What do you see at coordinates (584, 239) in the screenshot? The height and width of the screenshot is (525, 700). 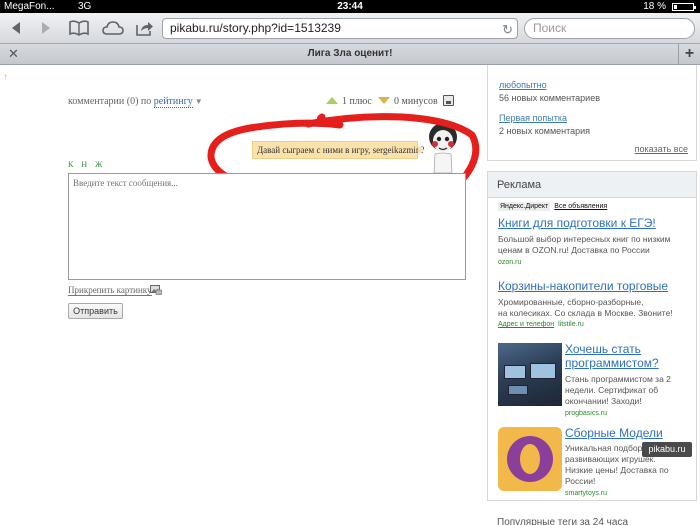 I see `ad-text: Большой выбор интересных книг по низким` at bounding box center [584, 239].